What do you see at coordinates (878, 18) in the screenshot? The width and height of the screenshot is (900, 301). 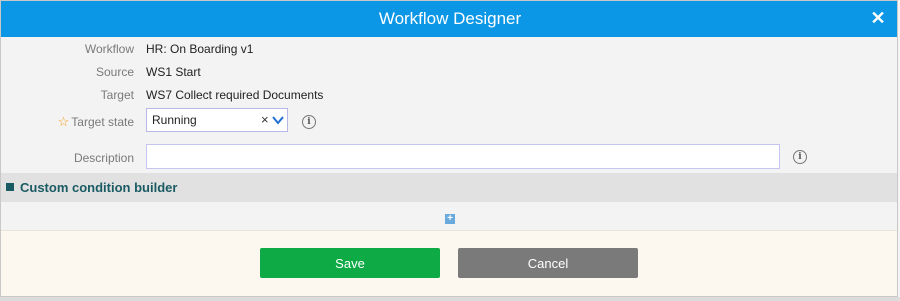 I see `close-icon: ✕` at bounding box center [878, 18].